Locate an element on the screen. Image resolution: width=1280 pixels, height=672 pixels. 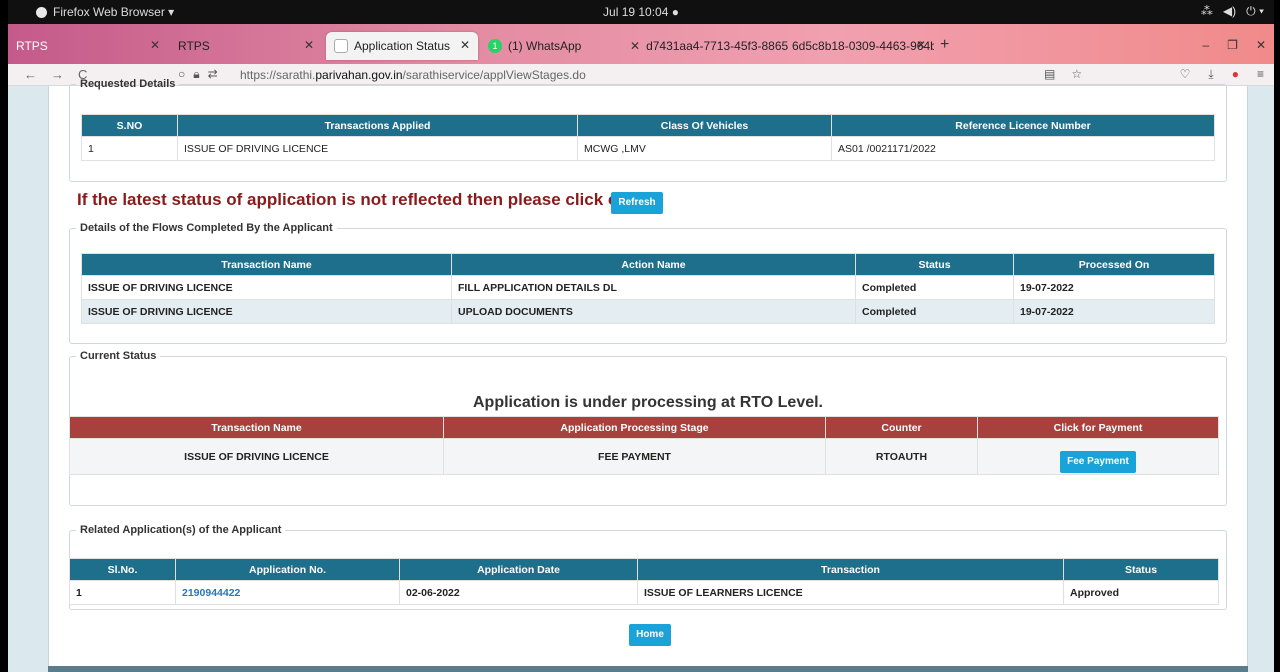
column-header: Counter is located at coordinates (901, 427).